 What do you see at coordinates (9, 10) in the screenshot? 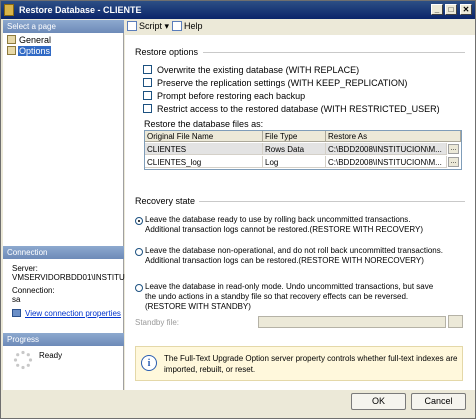
I see `database-icon` at bounding box center [9, 10].